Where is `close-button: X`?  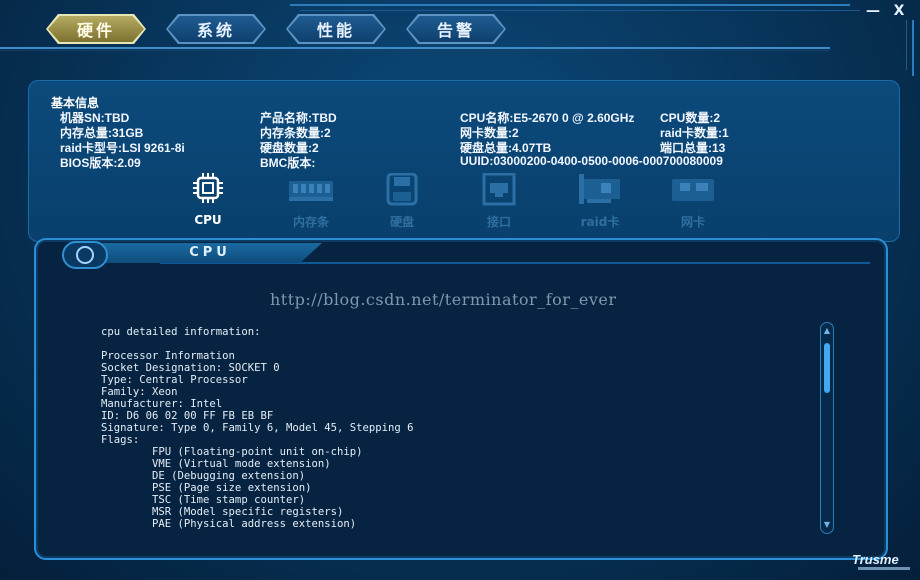
close-button: X is located at coordinates (899, 11).